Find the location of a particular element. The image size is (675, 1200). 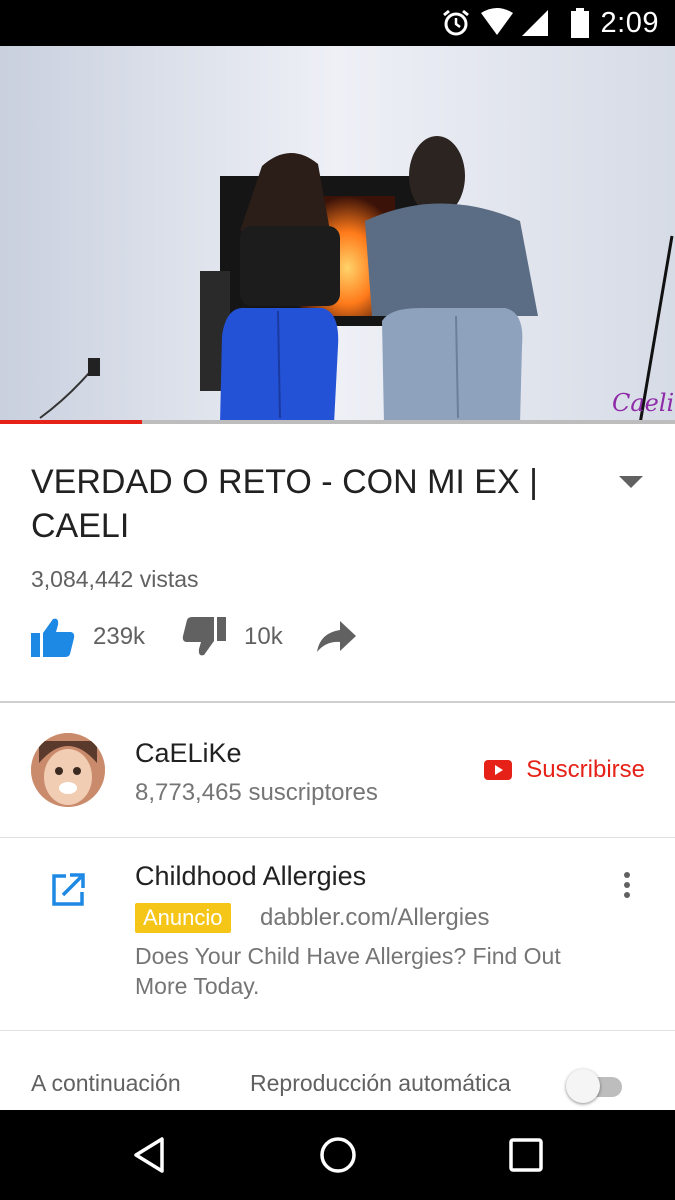

autoplay-toggle is located at coordinates (595, 1086).